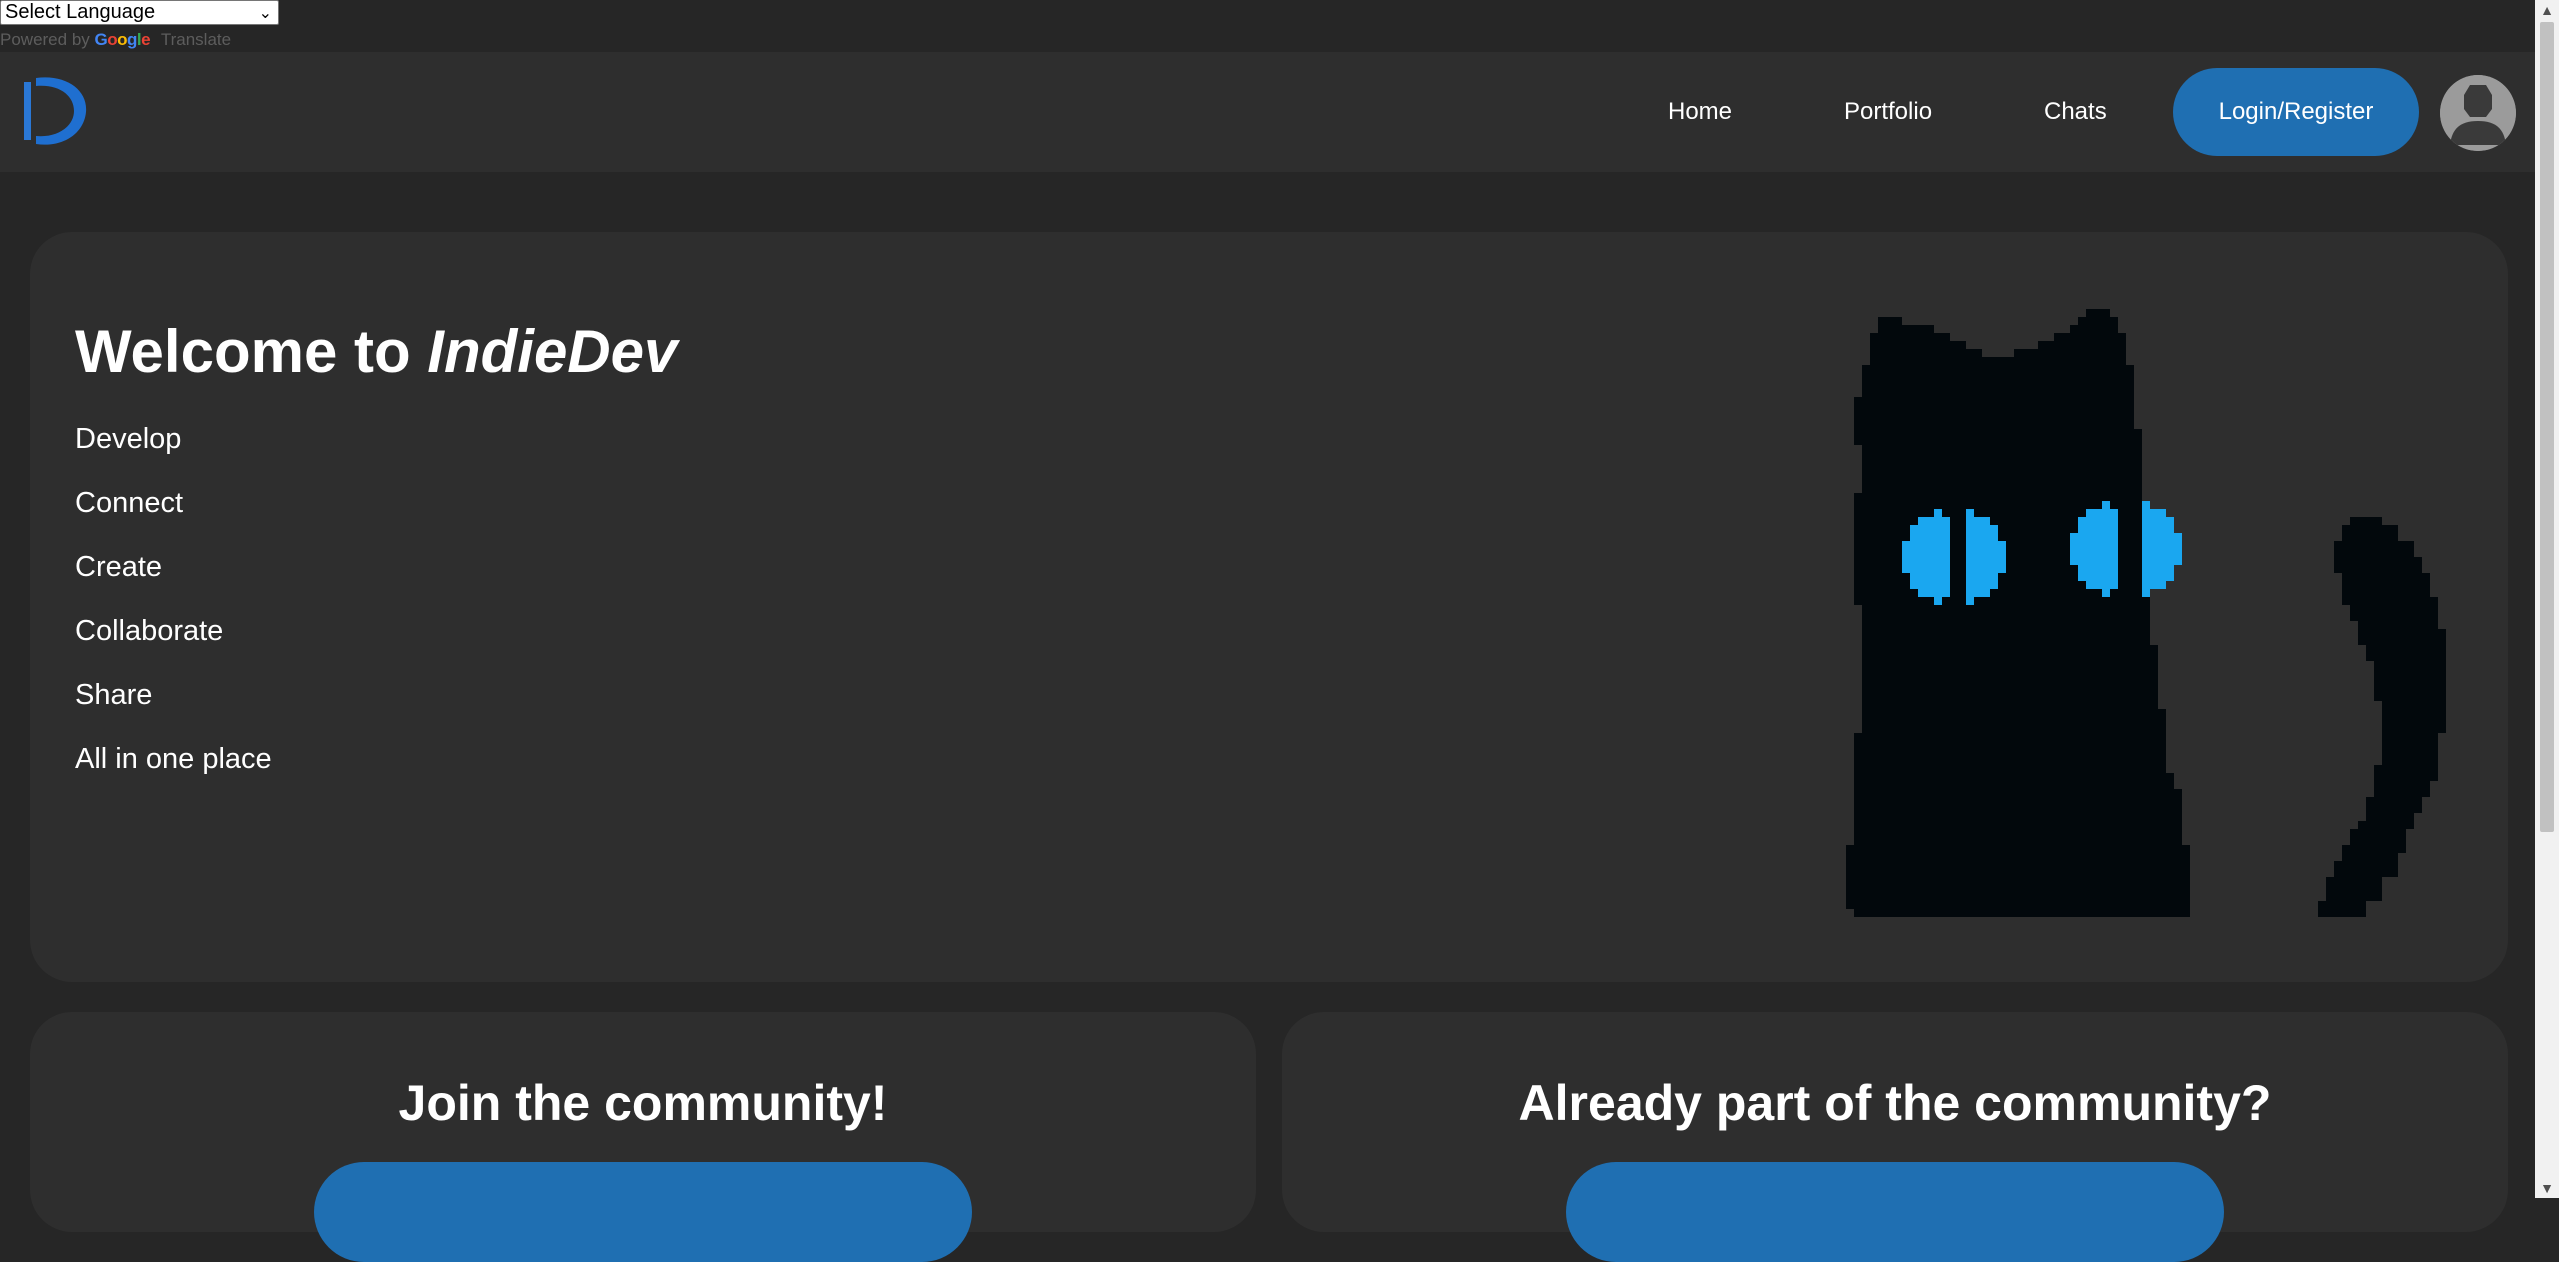  What do you see at coordinates (45, 39) in the screenshot?
I see `powered-by-label: Powered by` at bounding box center [45, 39].